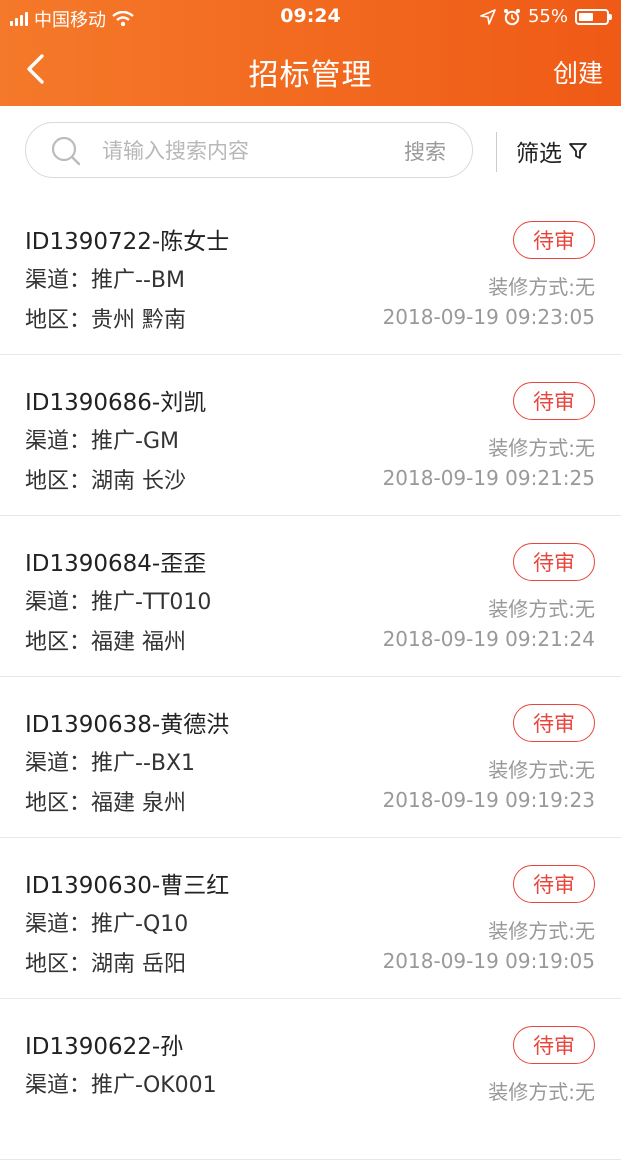 This screenshot has width=621, height=1160. I want to click on battery-percentage: 55%, so click(547, 16).